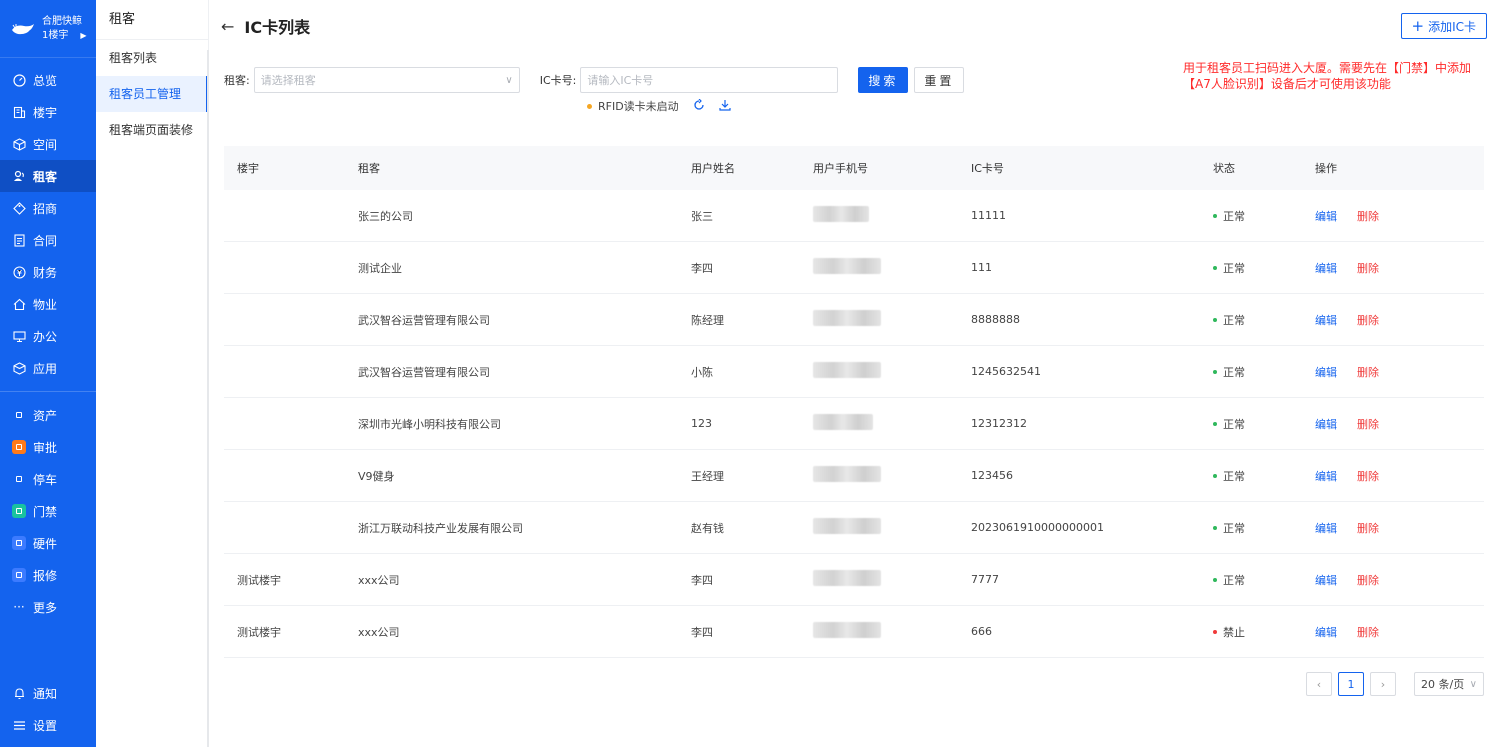 This screenshot has height=747, width=1500. I want to click on tenant-select: 请选择租客 ∨, so click(386, 80).